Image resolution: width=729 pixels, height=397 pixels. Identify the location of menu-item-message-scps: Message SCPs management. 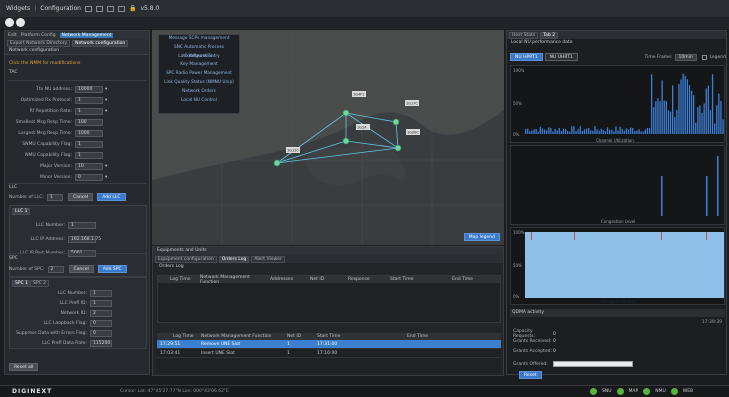
(199, 39).